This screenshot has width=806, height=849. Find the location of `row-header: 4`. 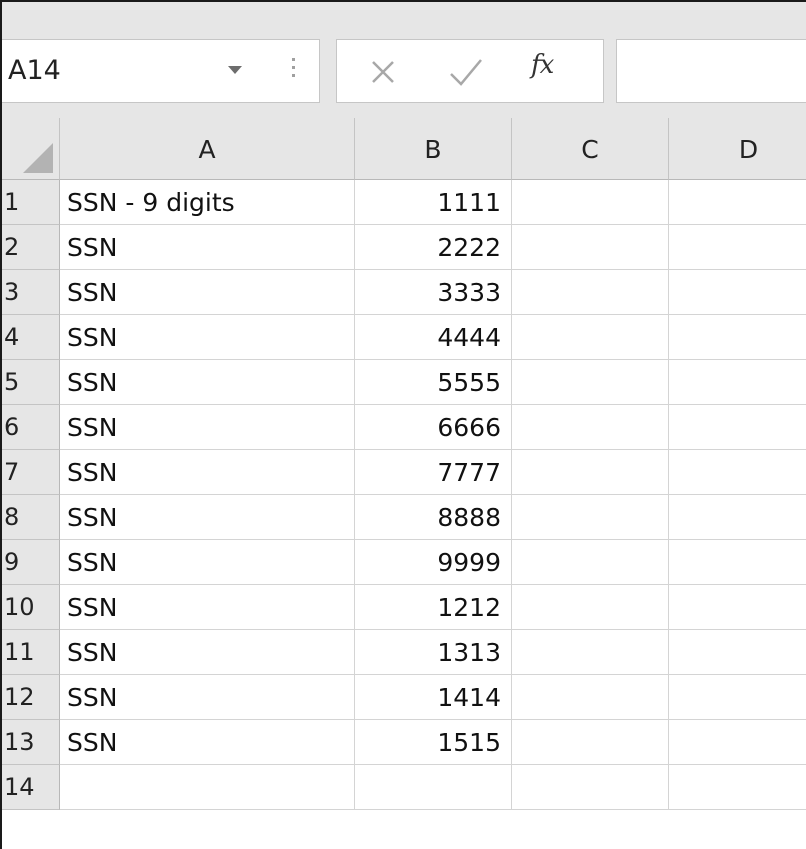

row-header: 4 is located at coordinates (31, 337).